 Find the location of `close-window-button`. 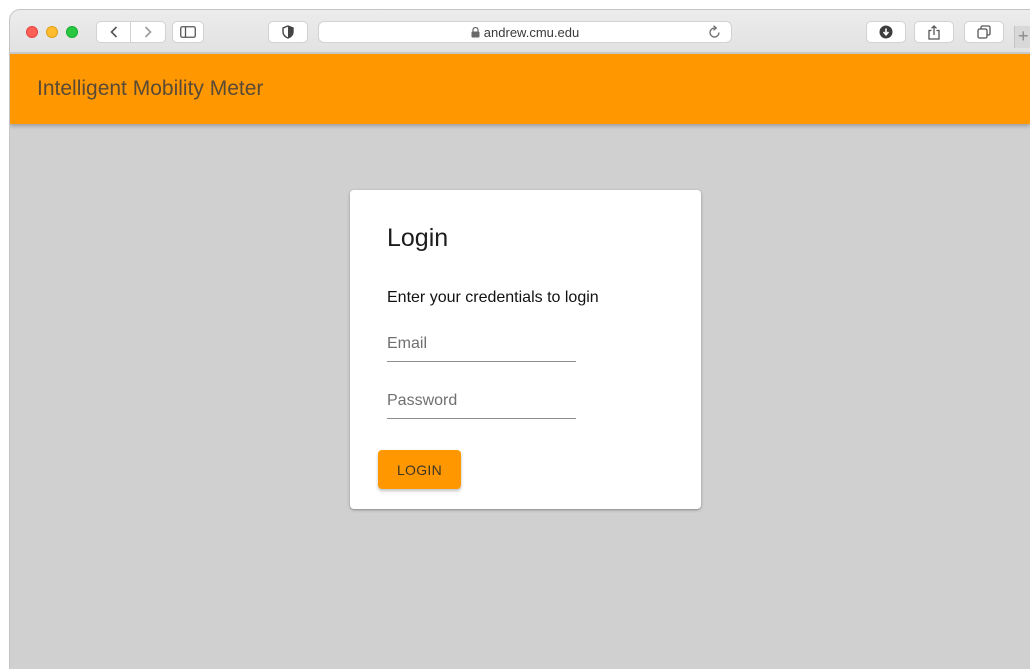

close-window-button is located at coordinates (32, 32).